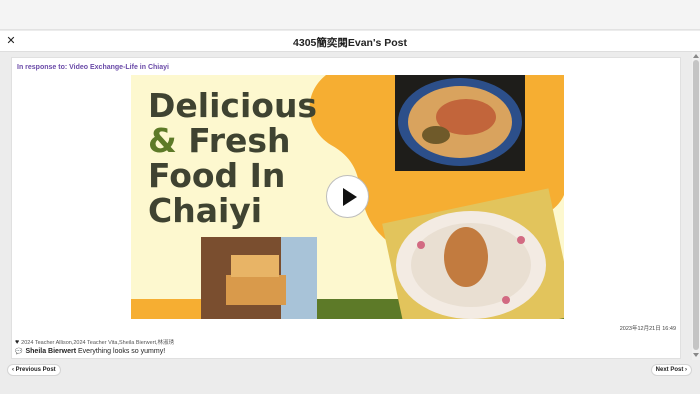  Describe the element at coordinates (121, 351) in the screenshot. I see `comment-text: Everything looks so yummy!` at that location.